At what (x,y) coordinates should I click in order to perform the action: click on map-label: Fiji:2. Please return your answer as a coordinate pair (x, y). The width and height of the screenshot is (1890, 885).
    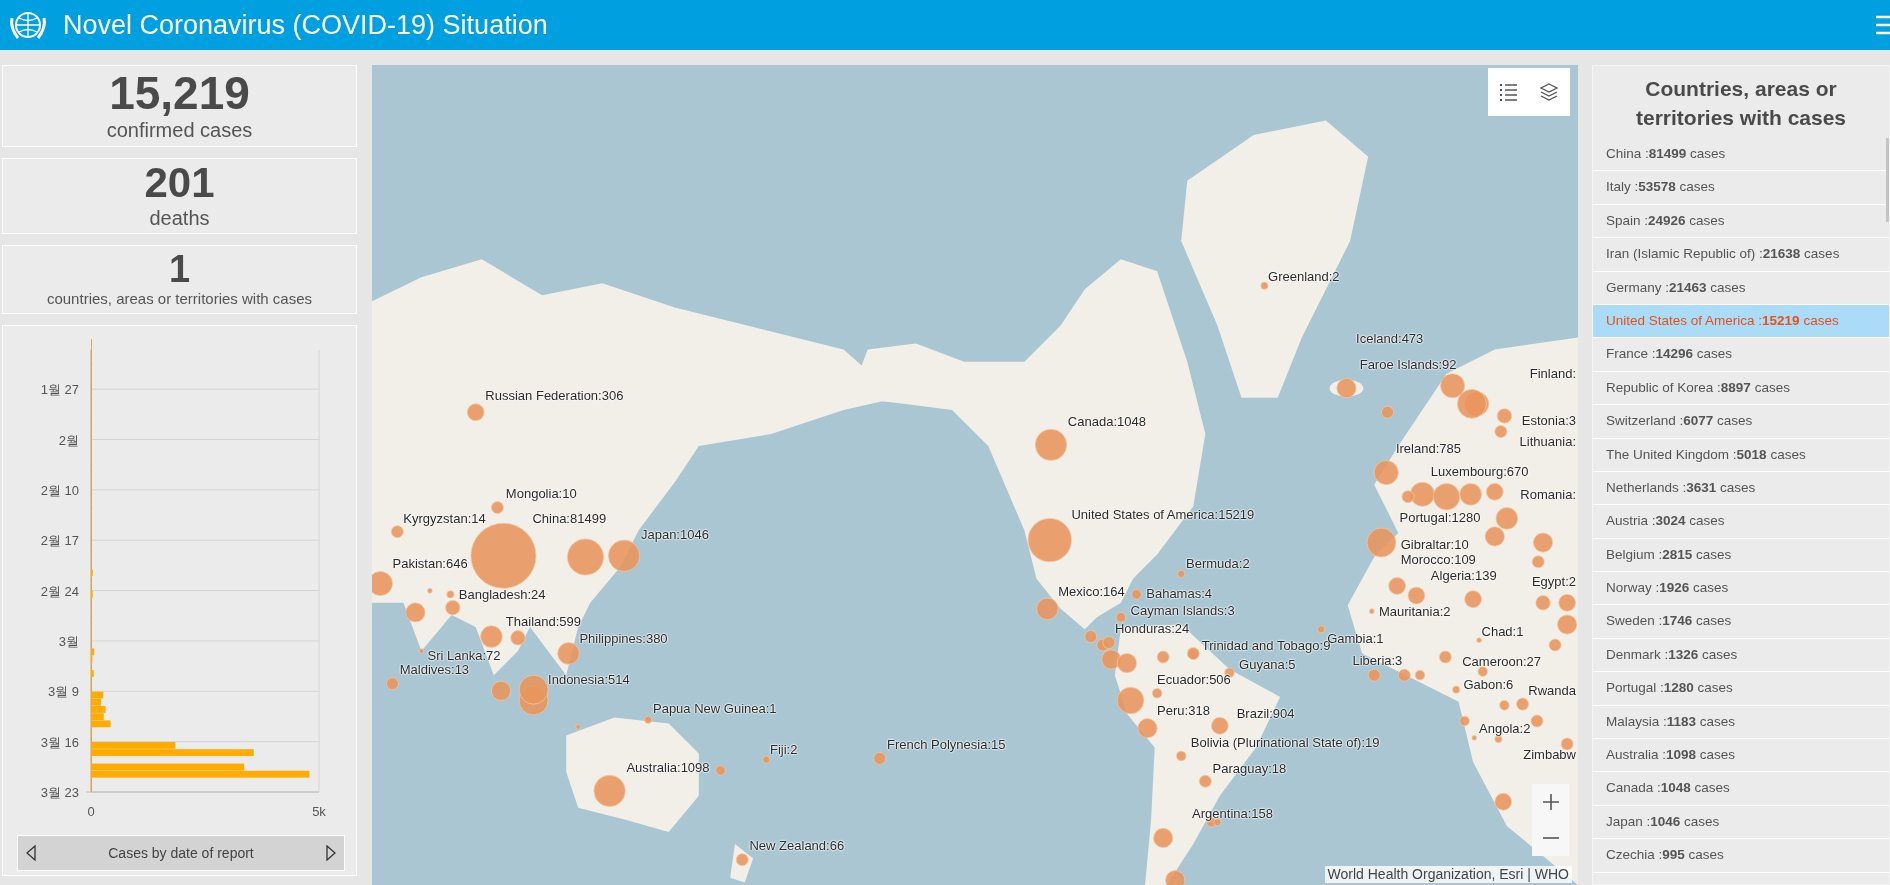
    Looking at the image, I should click on (783, 749).